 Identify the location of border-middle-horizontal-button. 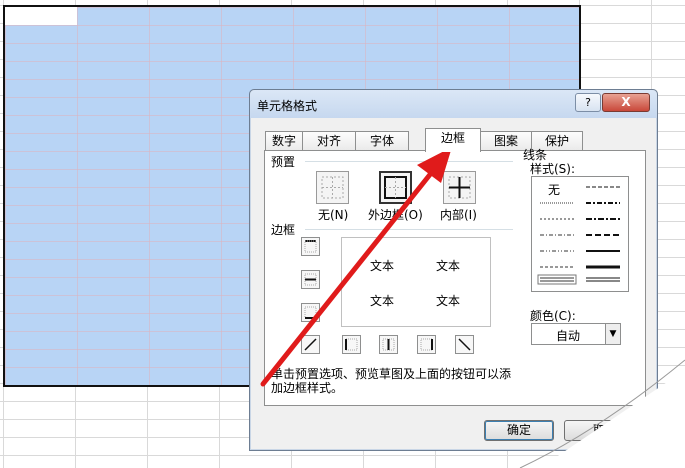
(310, 279).